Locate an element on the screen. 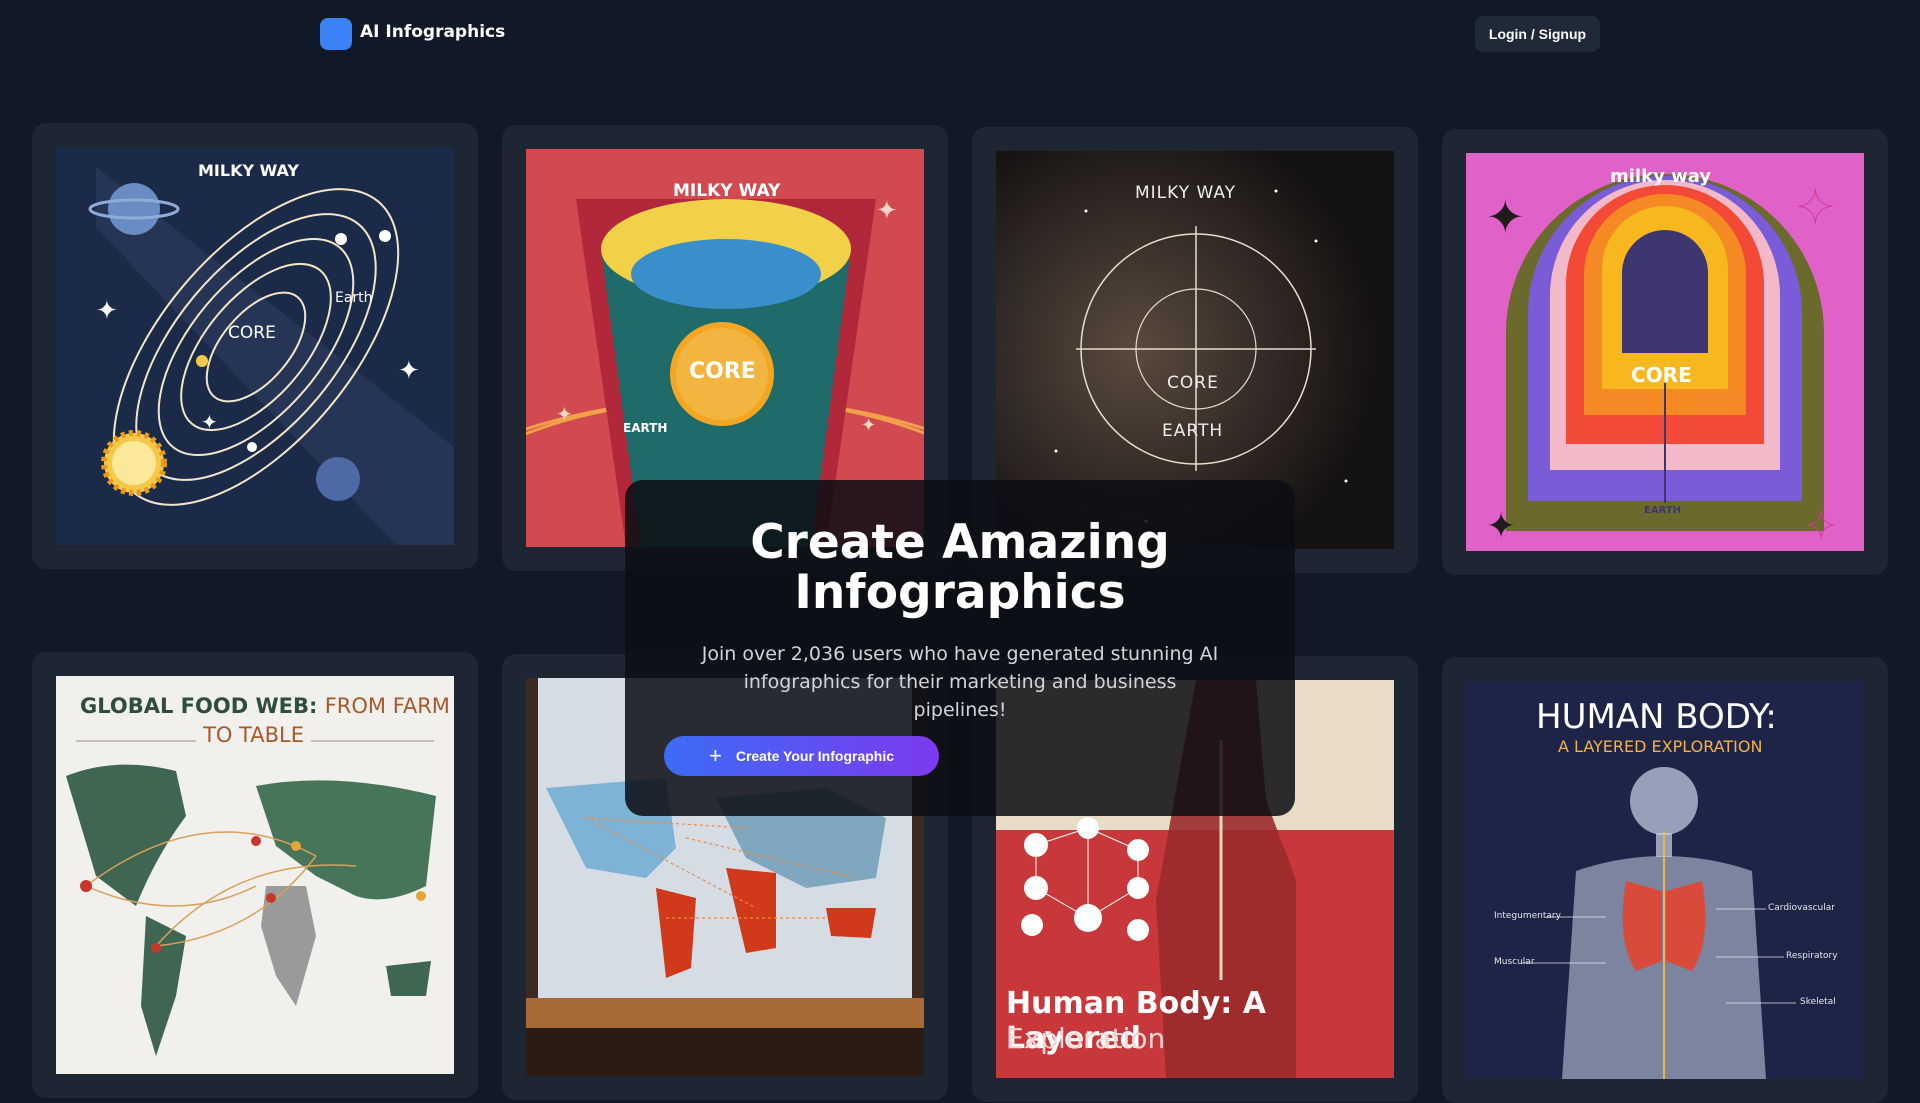 The height and width of the screenshot is (1103, 1920). card-title-line2: TO TABLE is located at coordinates (253, 735).